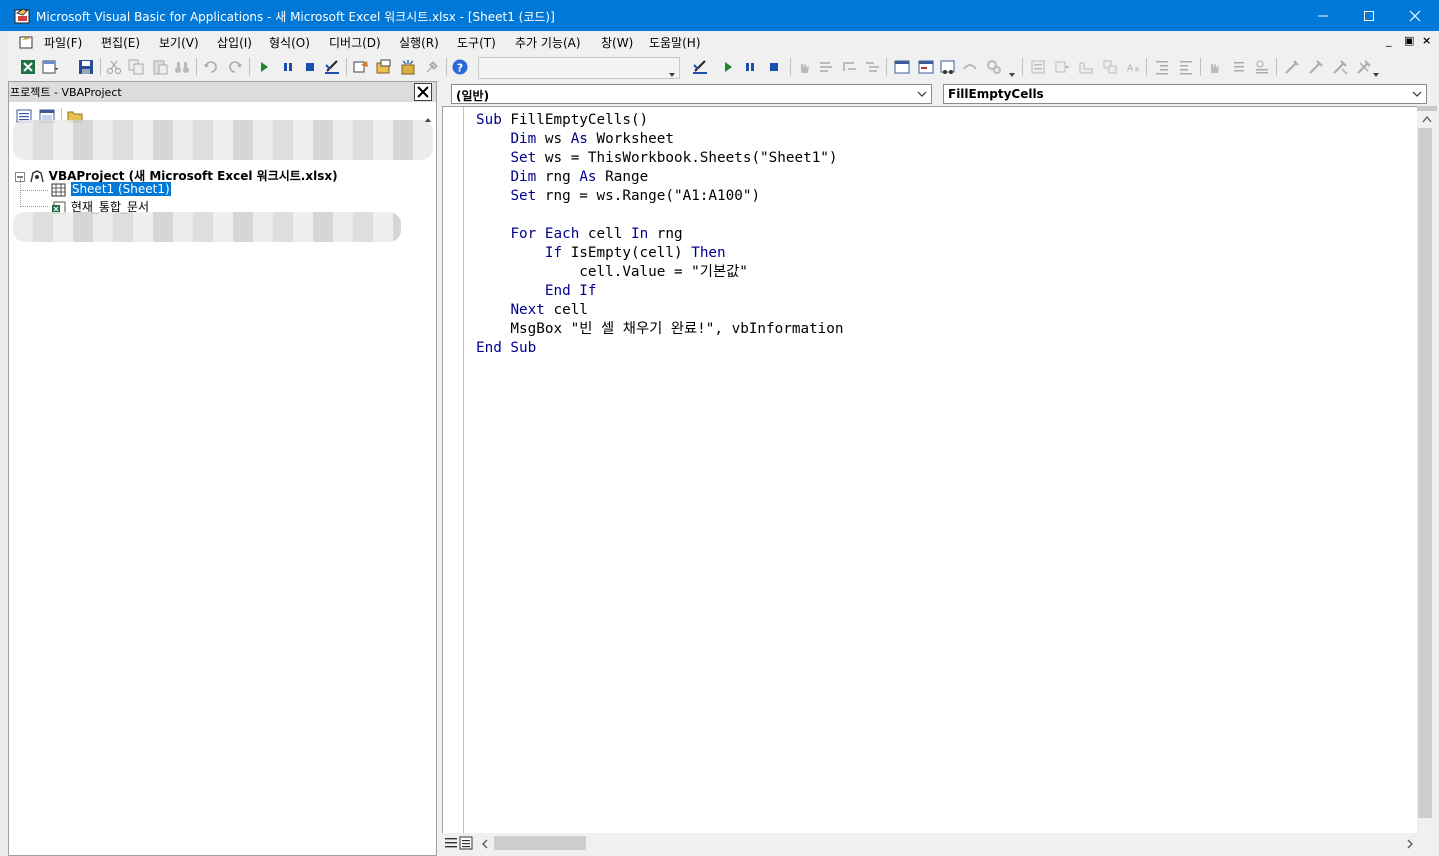  Describe the element at coordinates (939, 843) in the screenshot. I see `horizontal-scrollbar` at that location.